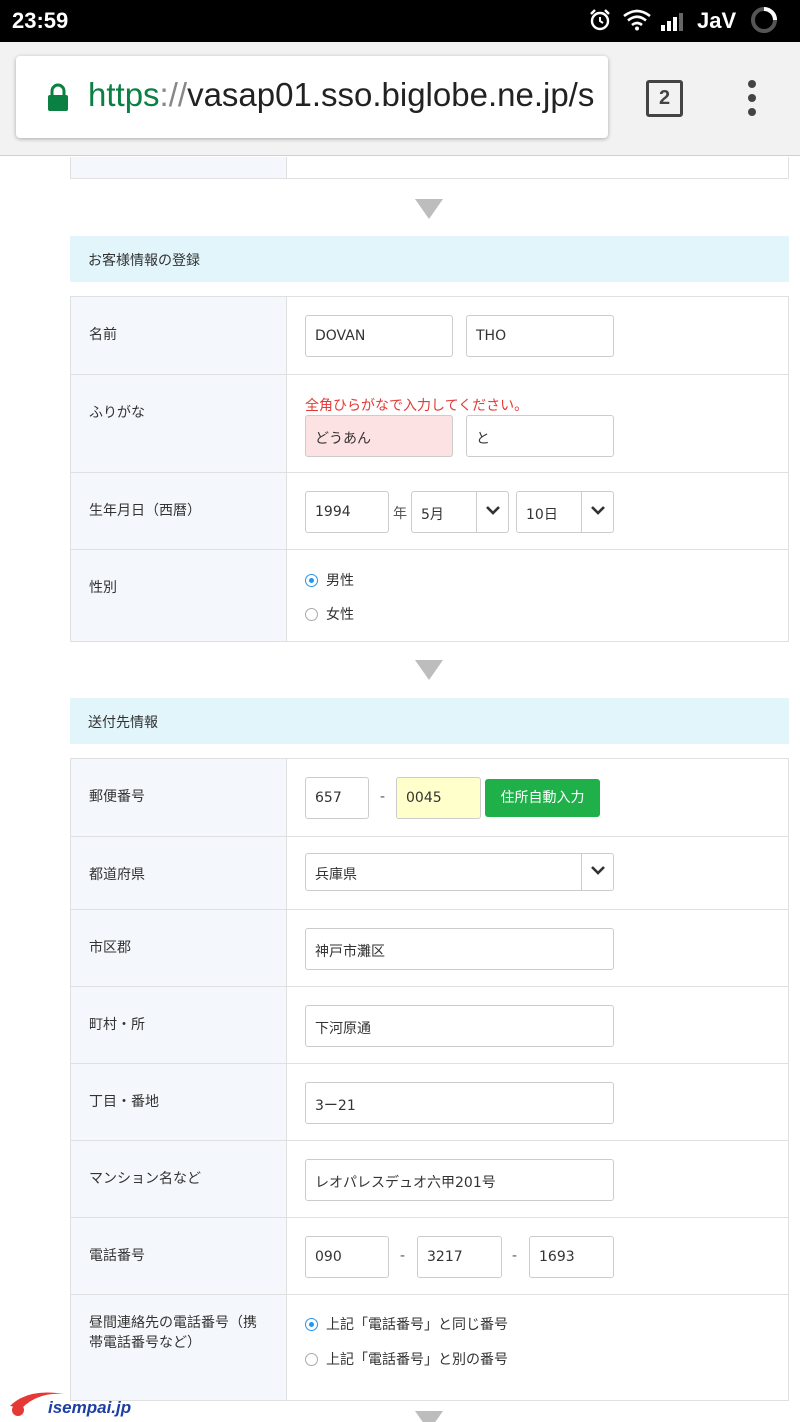  What do you see at coordinates (540, 336) in the screenshot?
I see `first-name-input: THO` at bounding box center [540, 336].